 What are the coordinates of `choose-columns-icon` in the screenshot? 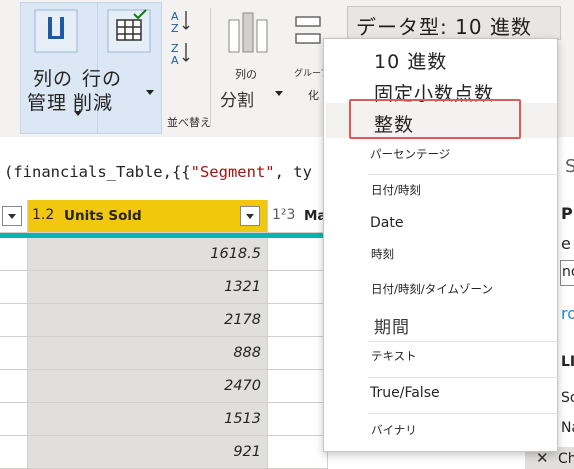 It's located at (56, 31).